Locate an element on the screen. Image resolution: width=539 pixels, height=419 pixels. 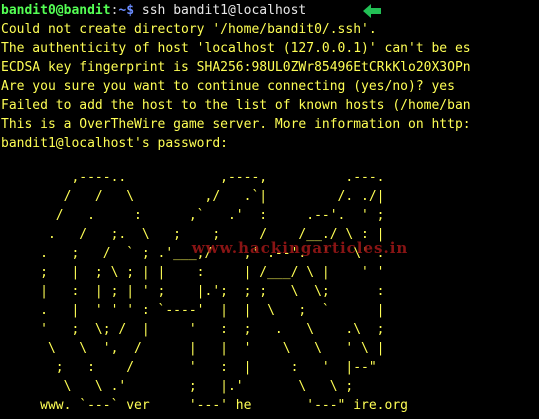
command-text: ssh bandit1@localhost is located at coordinates (220, 10).